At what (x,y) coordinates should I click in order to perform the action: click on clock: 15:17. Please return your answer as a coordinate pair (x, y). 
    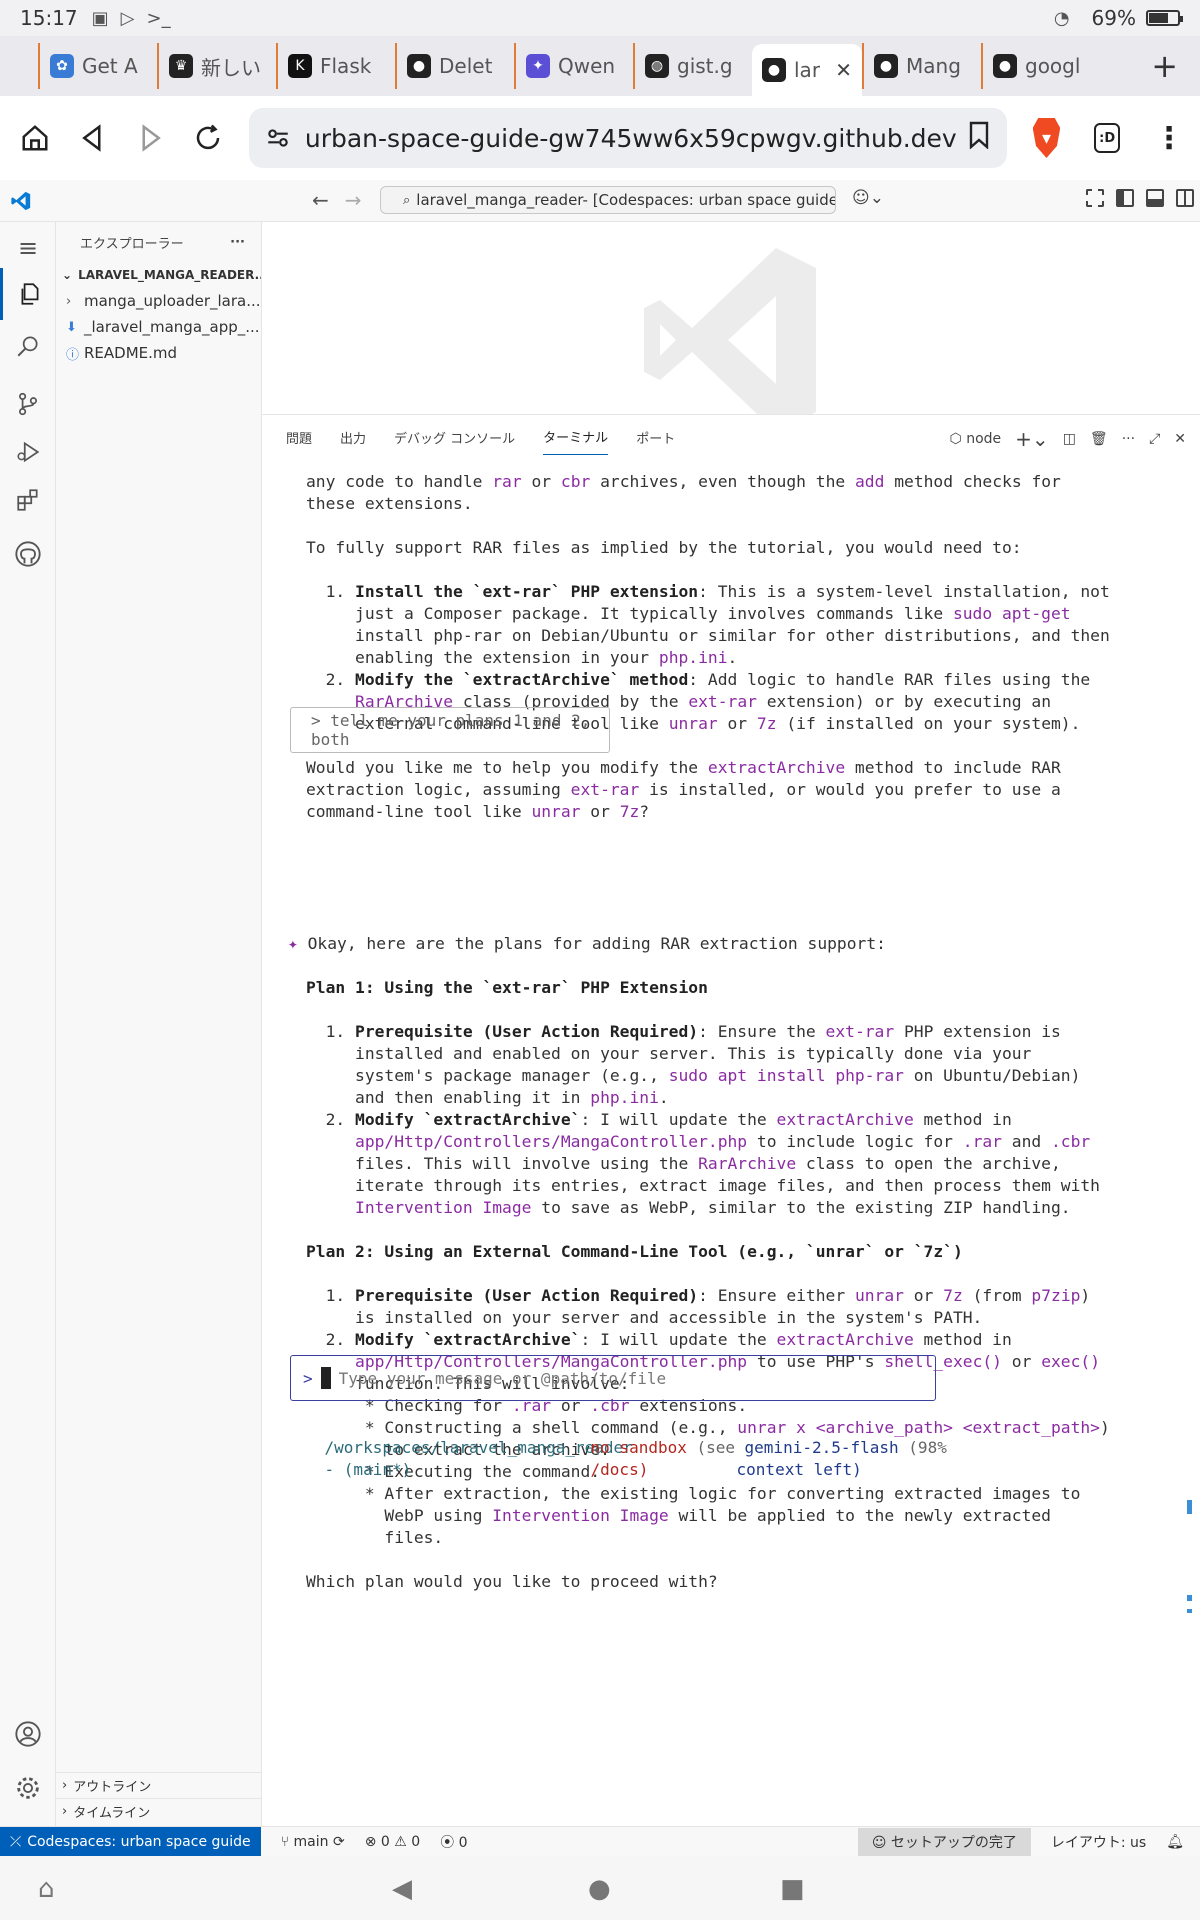
    Looking at the image, I should click on (49, 18).